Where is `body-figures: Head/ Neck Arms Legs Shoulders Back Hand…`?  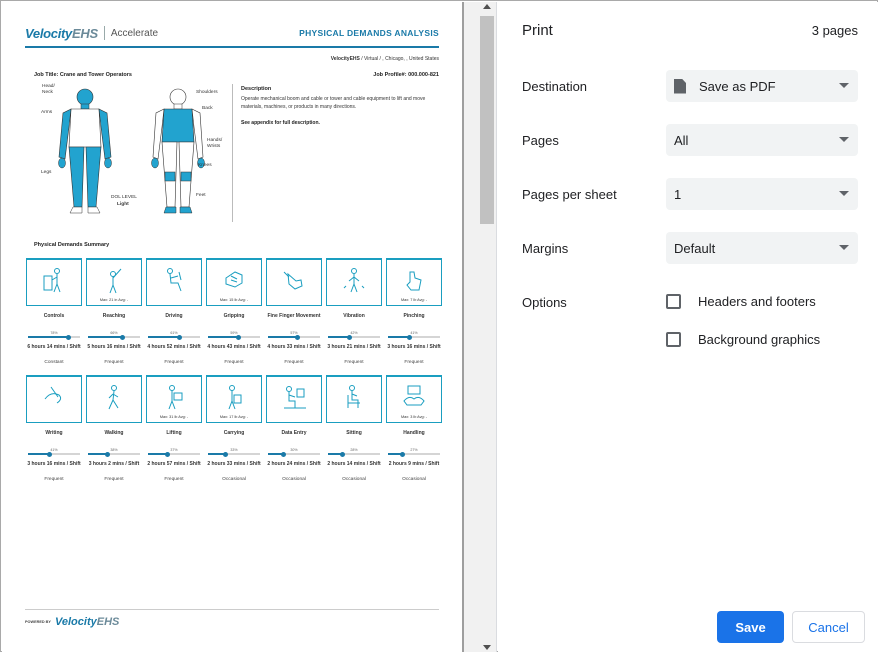 body-figures: Head/ Neck Arms Legs Shoulders Back Hand… is located at coordinates (127, 158).